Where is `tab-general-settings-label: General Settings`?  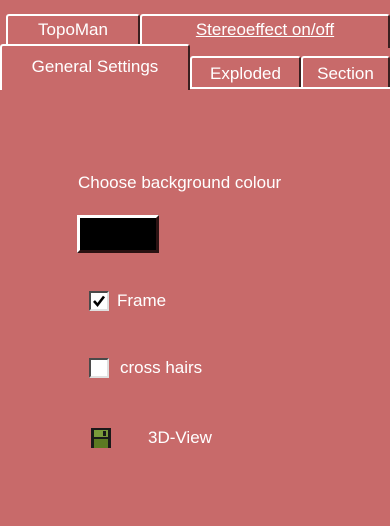 tab-general-settings-label: General Settings is located at coordinates (95, 66).